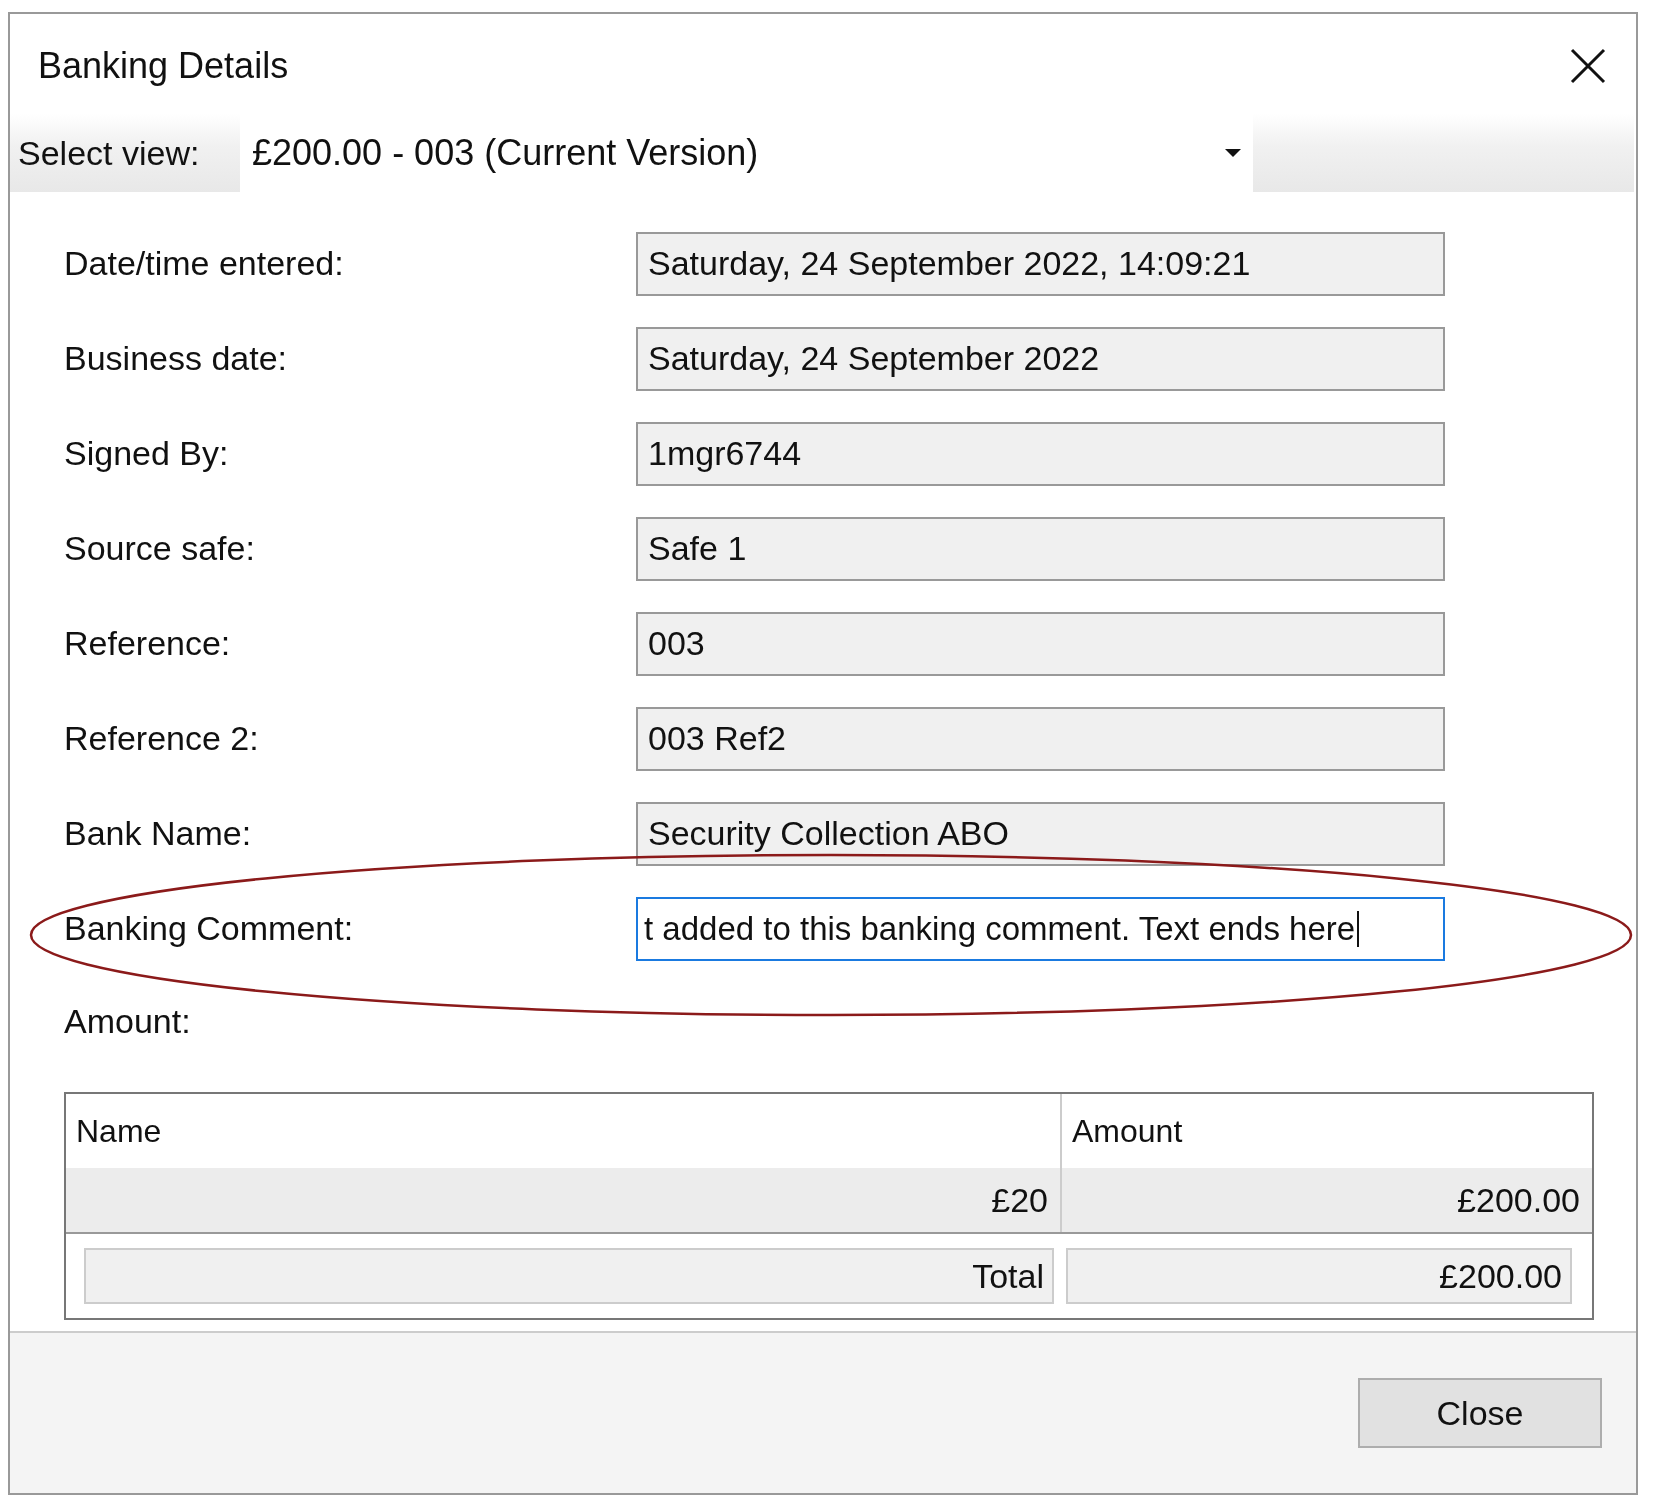 This screenshot has width=1654, height=1508. I want to click on field-label: Signed By:, so click(147, 453).